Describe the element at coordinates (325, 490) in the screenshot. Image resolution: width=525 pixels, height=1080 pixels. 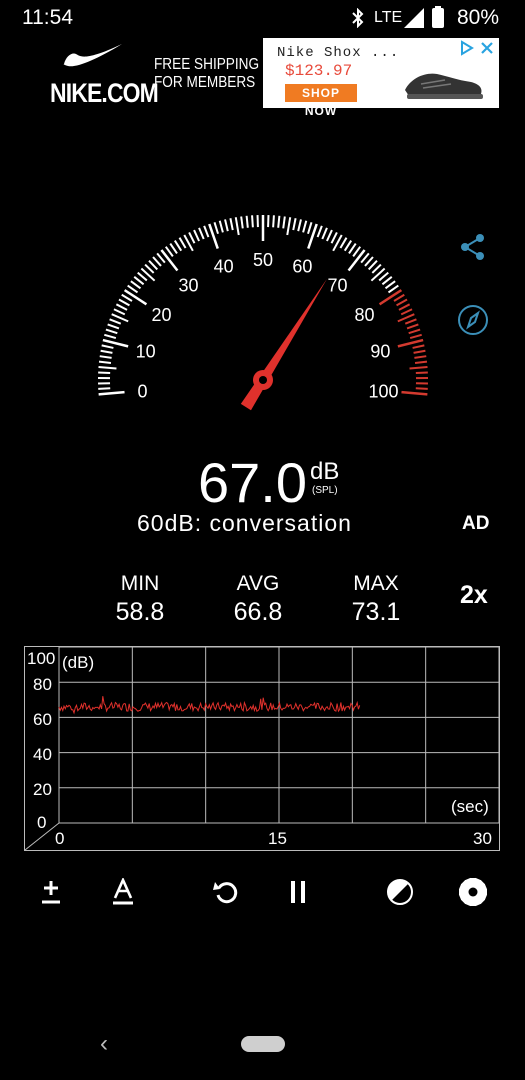
I see `reading-unit-sub: (SPL)` at that location.